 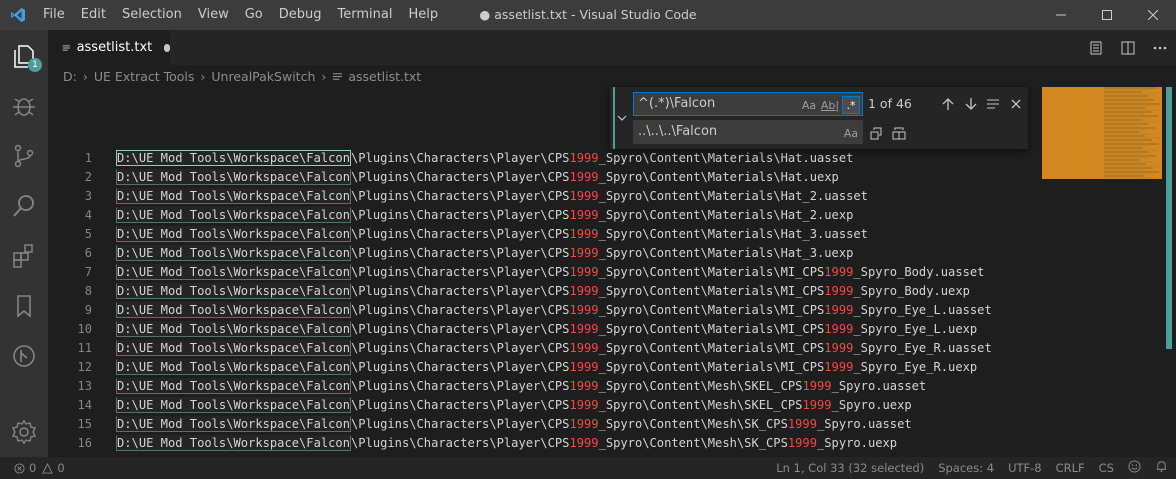 What do you see at coordinates (966, 468) in the screenshot?
I see `indentation: Spaces: 4` at bounding box center [966, 468].